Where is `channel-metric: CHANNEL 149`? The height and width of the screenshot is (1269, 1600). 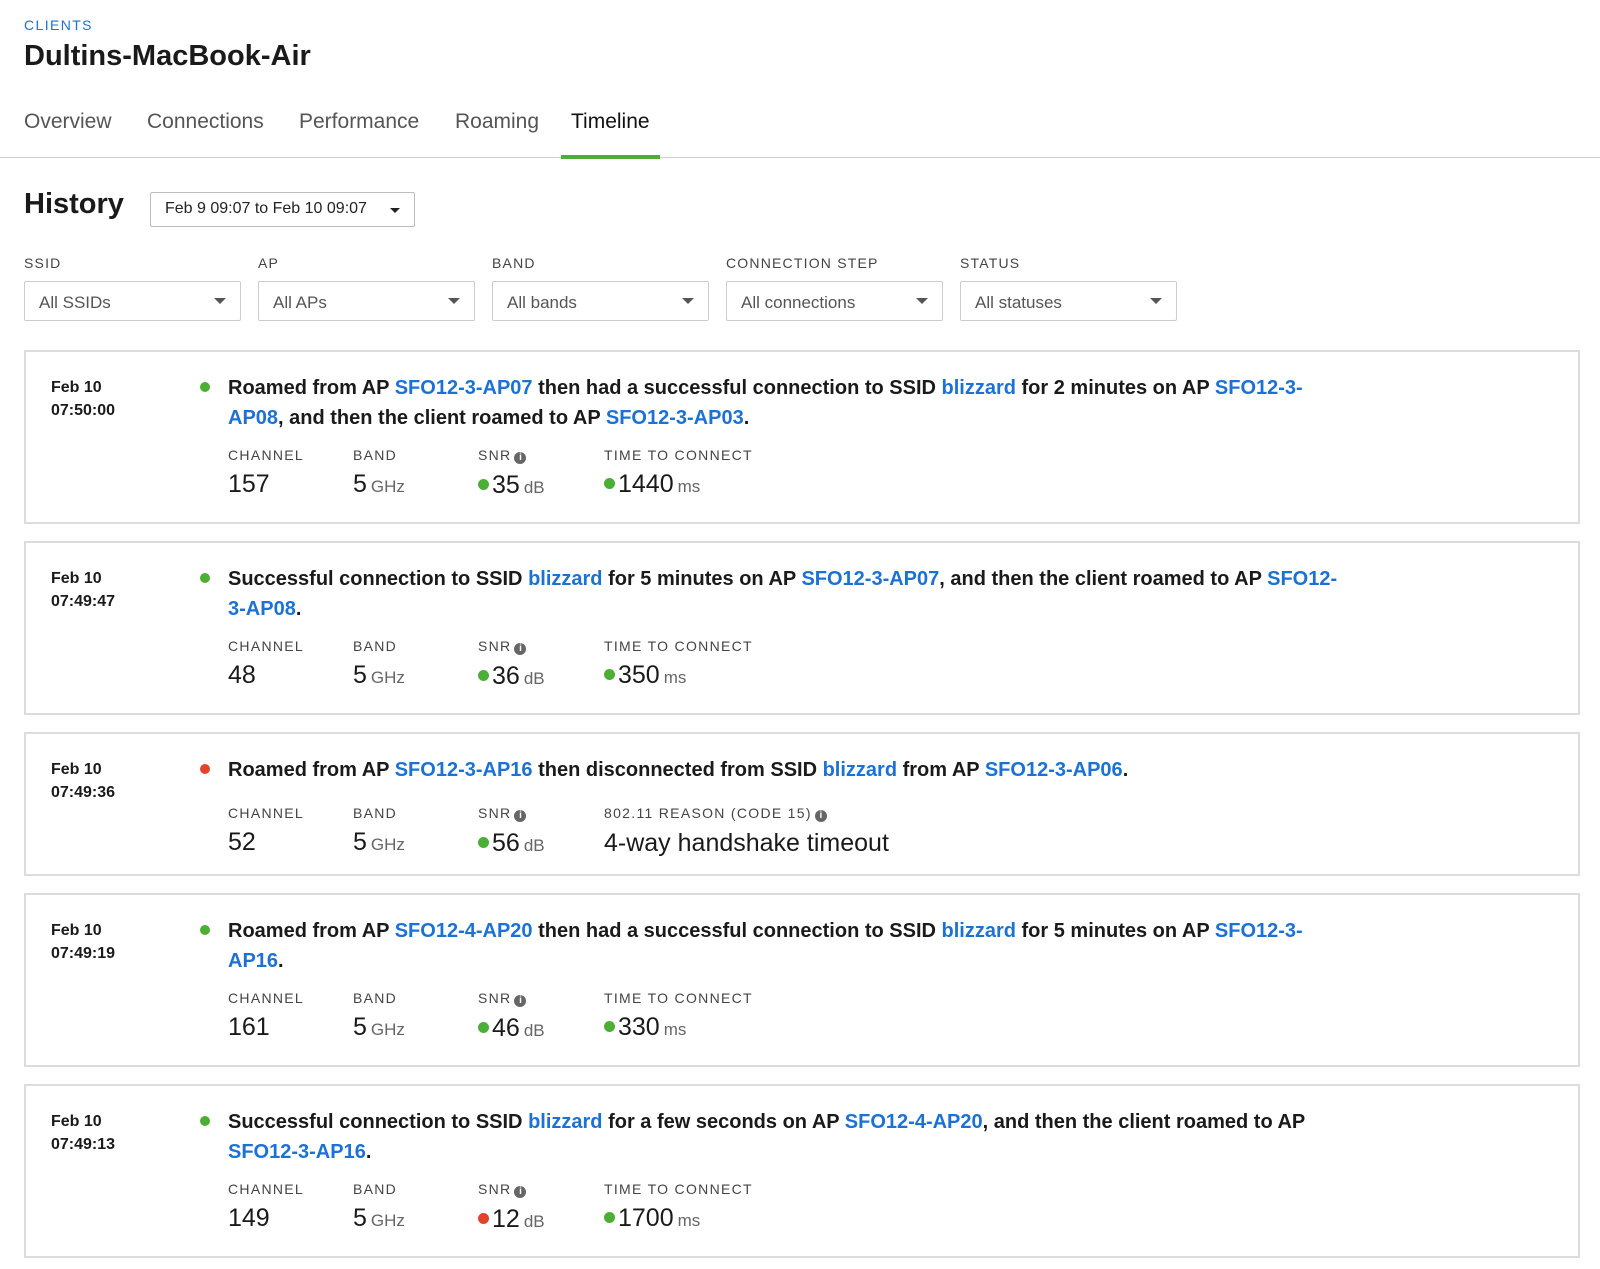
channel-metric: CHANNEL 149 is located at coordinates (266, 1207).